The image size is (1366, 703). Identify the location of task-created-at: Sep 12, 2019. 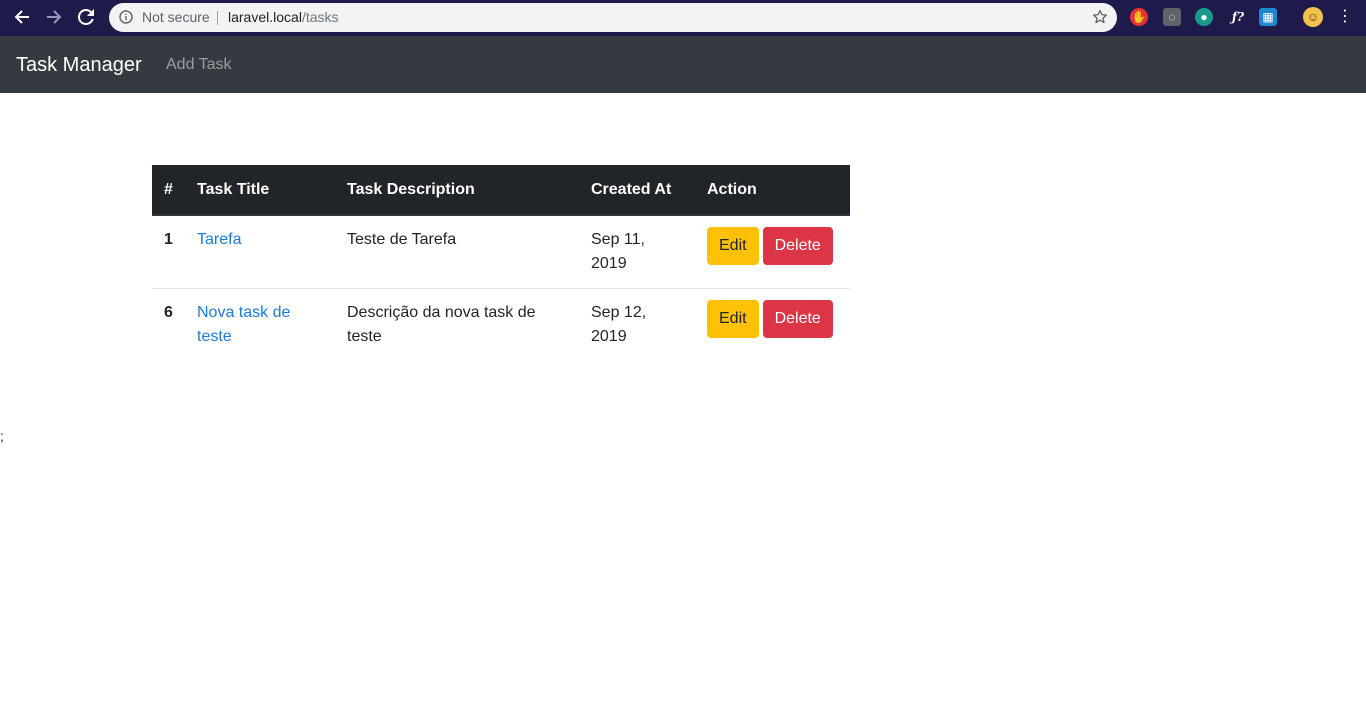
(637, 324).